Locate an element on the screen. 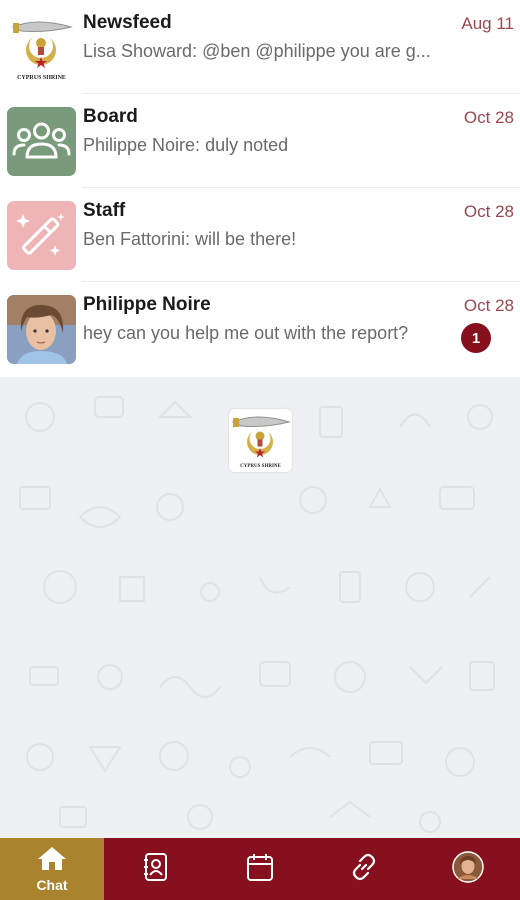 The image size is (520, 900). conversation-date: Aug 11 is located at coordinates (487, 23).